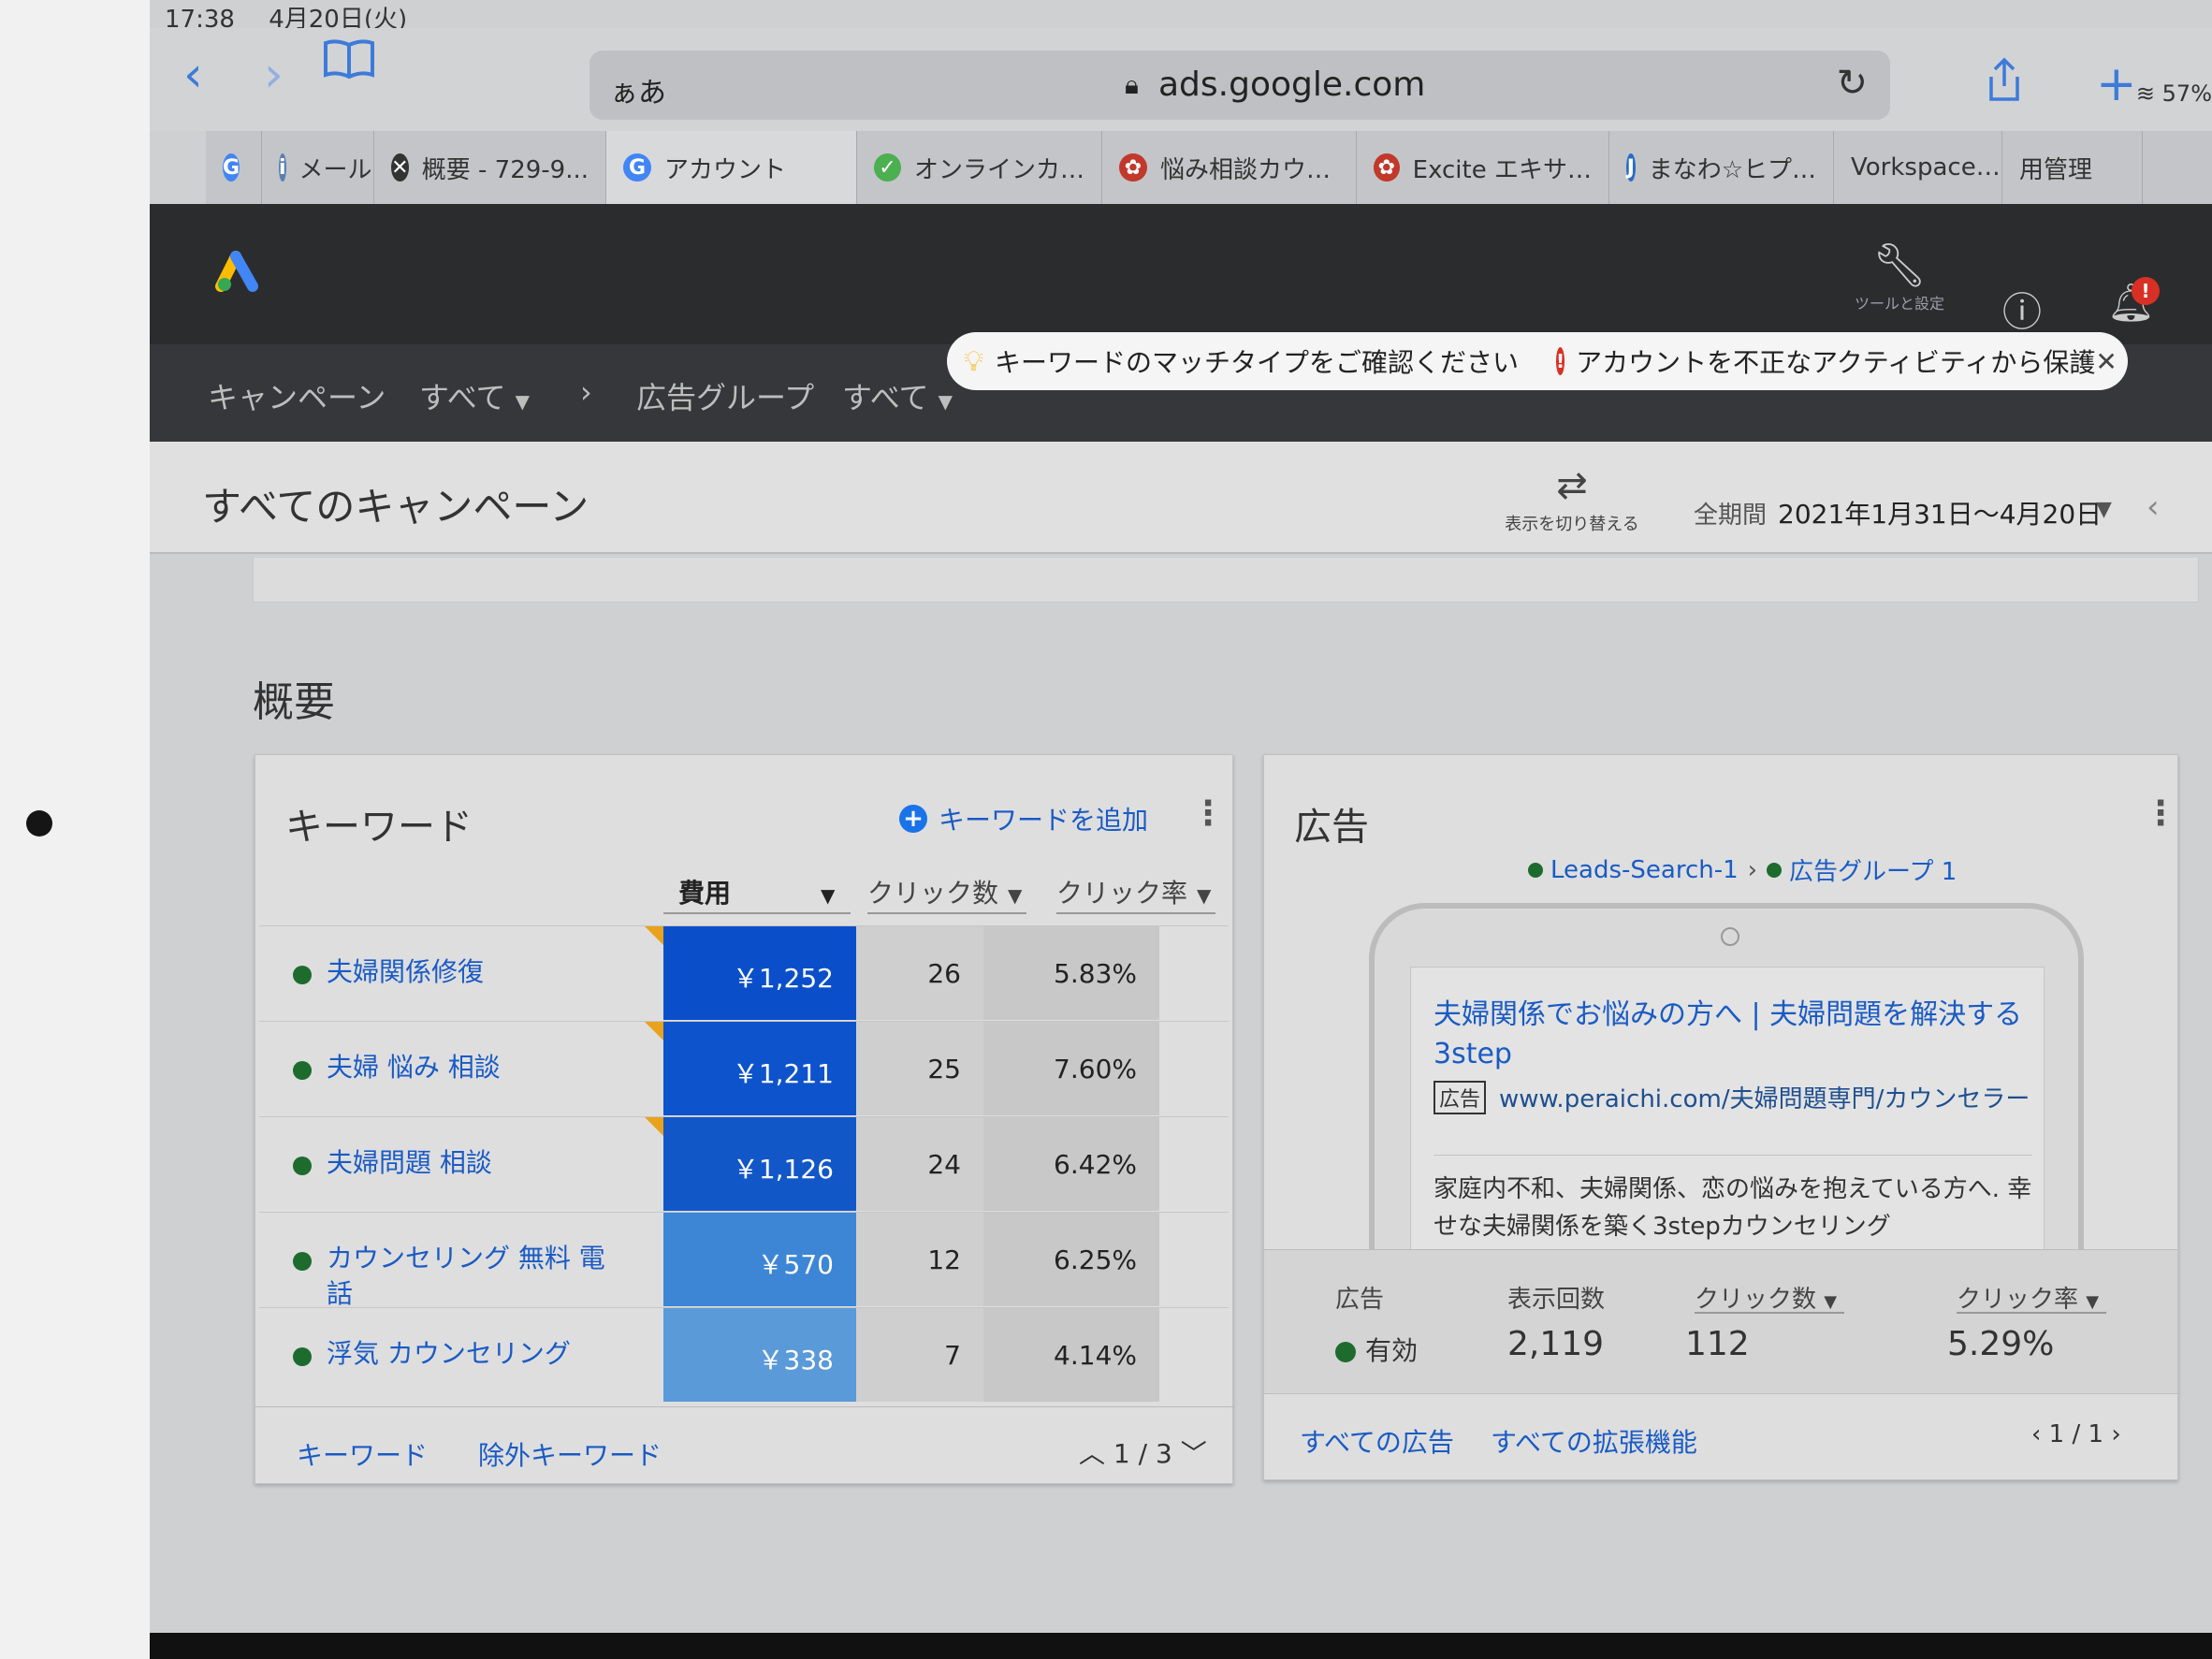 The height and width of the screenshot is (1659, 2212). I want to click on stat-header-ctr: クリック率 ▼, so click(2028, 1297).